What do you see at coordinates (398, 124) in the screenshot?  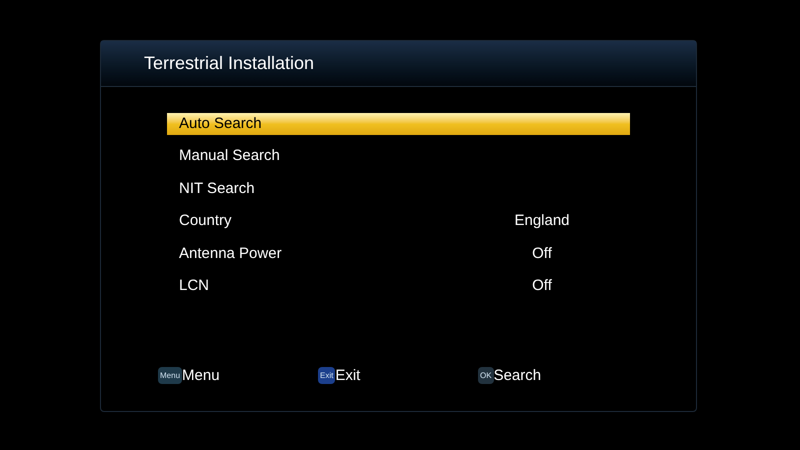 I see `menu-item: Auto Search` at bounding box center [398, 124].